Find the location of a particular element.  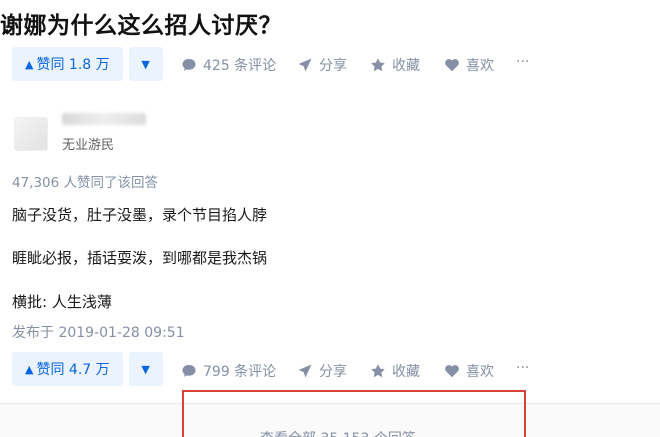

comments-button: 799 条评论 is located at coordinates (228, 371).